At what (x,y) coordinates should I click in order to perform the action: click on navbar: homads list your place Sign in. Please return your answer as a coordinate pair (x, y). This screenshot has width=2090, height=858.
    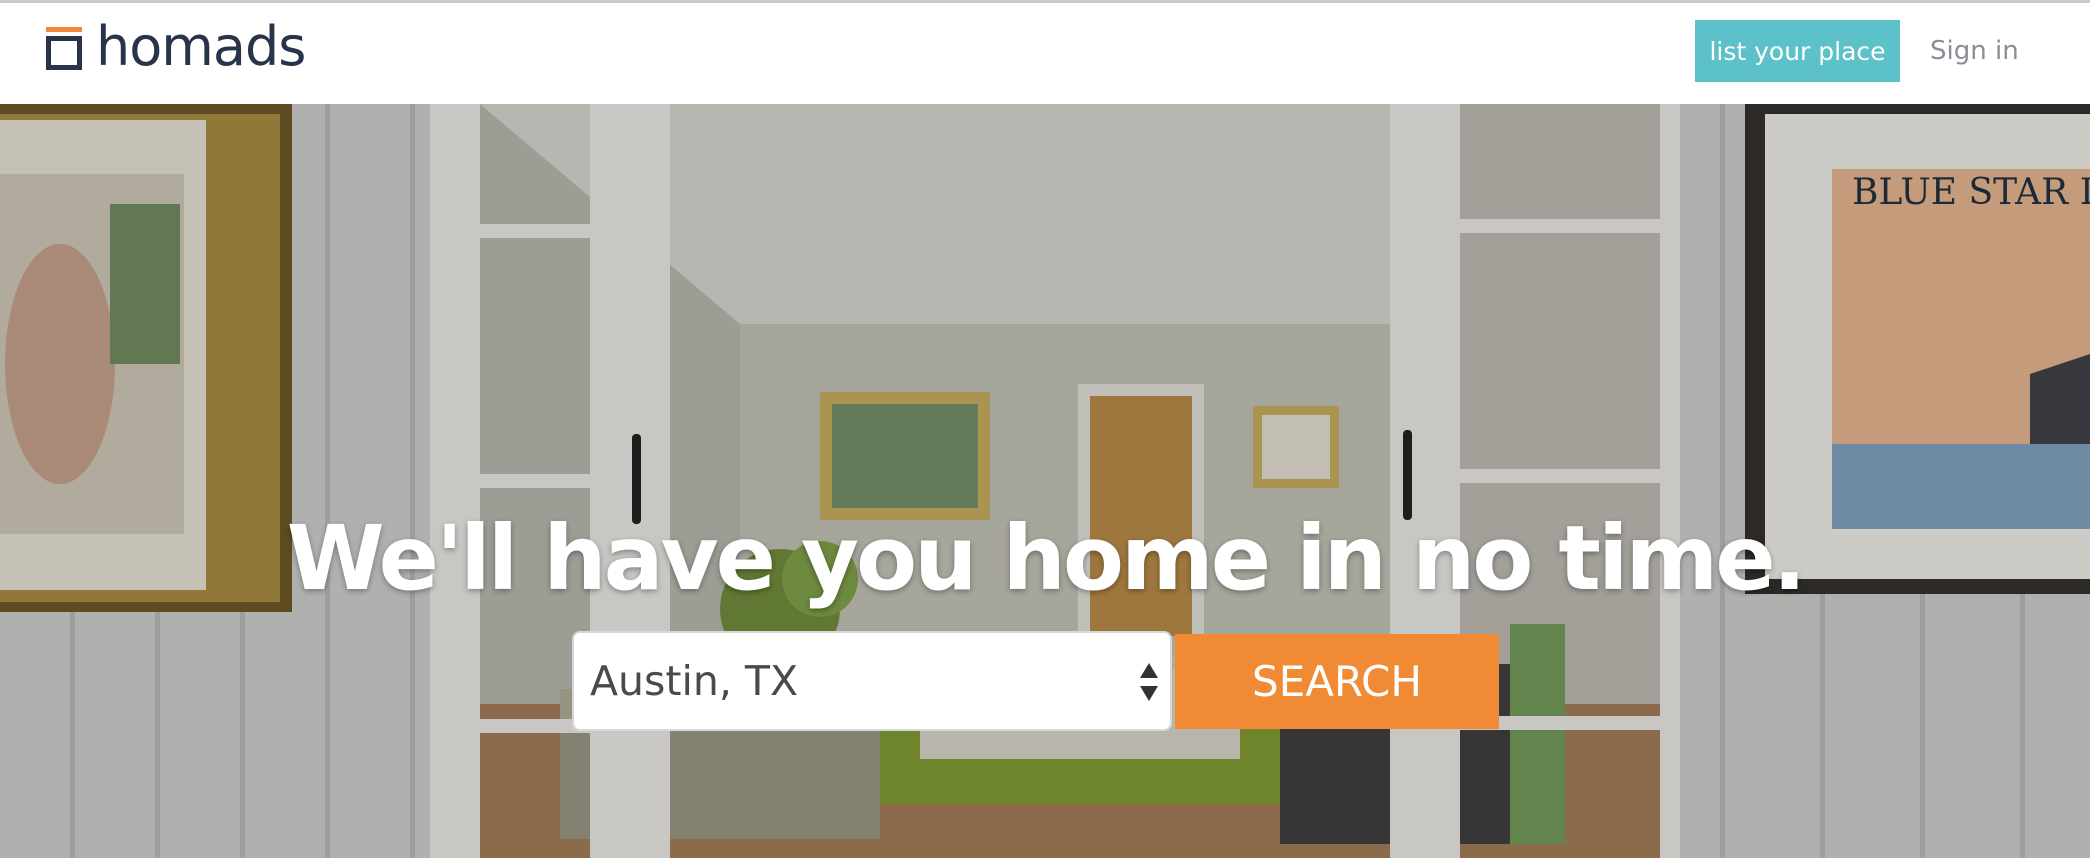
    Looking at the image, I should click on (1045, 53).